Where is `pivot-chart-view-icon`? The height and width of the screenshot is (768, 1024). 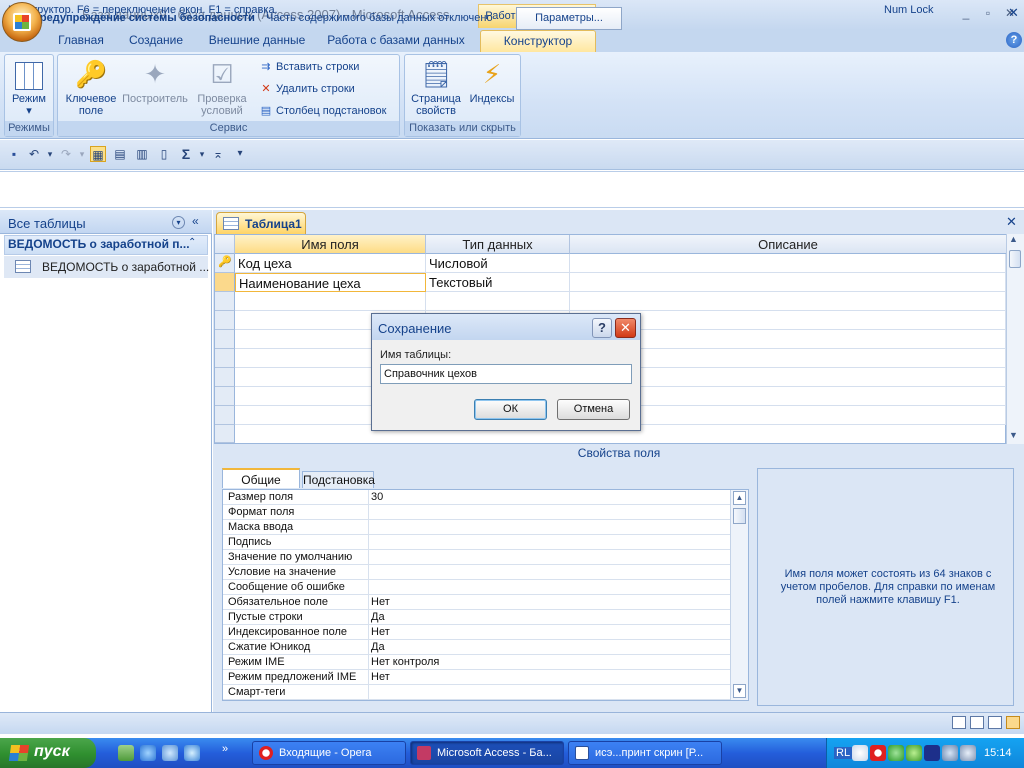 pivot-chart-view-icon is located at coordinates (995, 722).